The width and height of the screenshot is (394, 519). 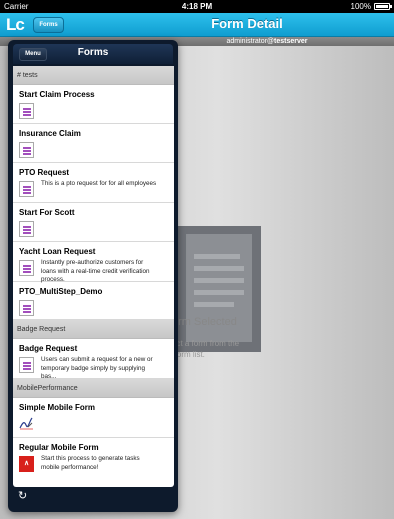 I want to click on popover-header: Menu Forms, so click(x=93, y=54).